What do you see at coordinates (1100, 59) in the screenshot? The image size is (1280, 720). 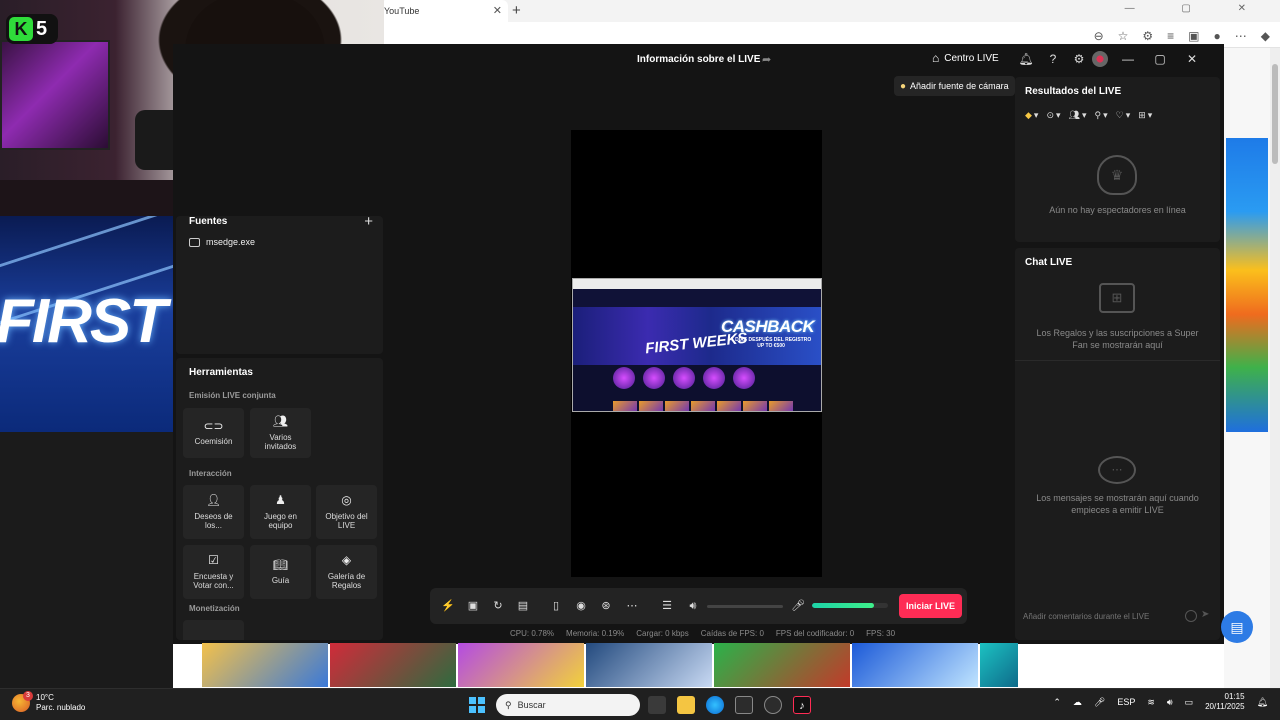 I see `avatar` at bounding box center [1100, 59].